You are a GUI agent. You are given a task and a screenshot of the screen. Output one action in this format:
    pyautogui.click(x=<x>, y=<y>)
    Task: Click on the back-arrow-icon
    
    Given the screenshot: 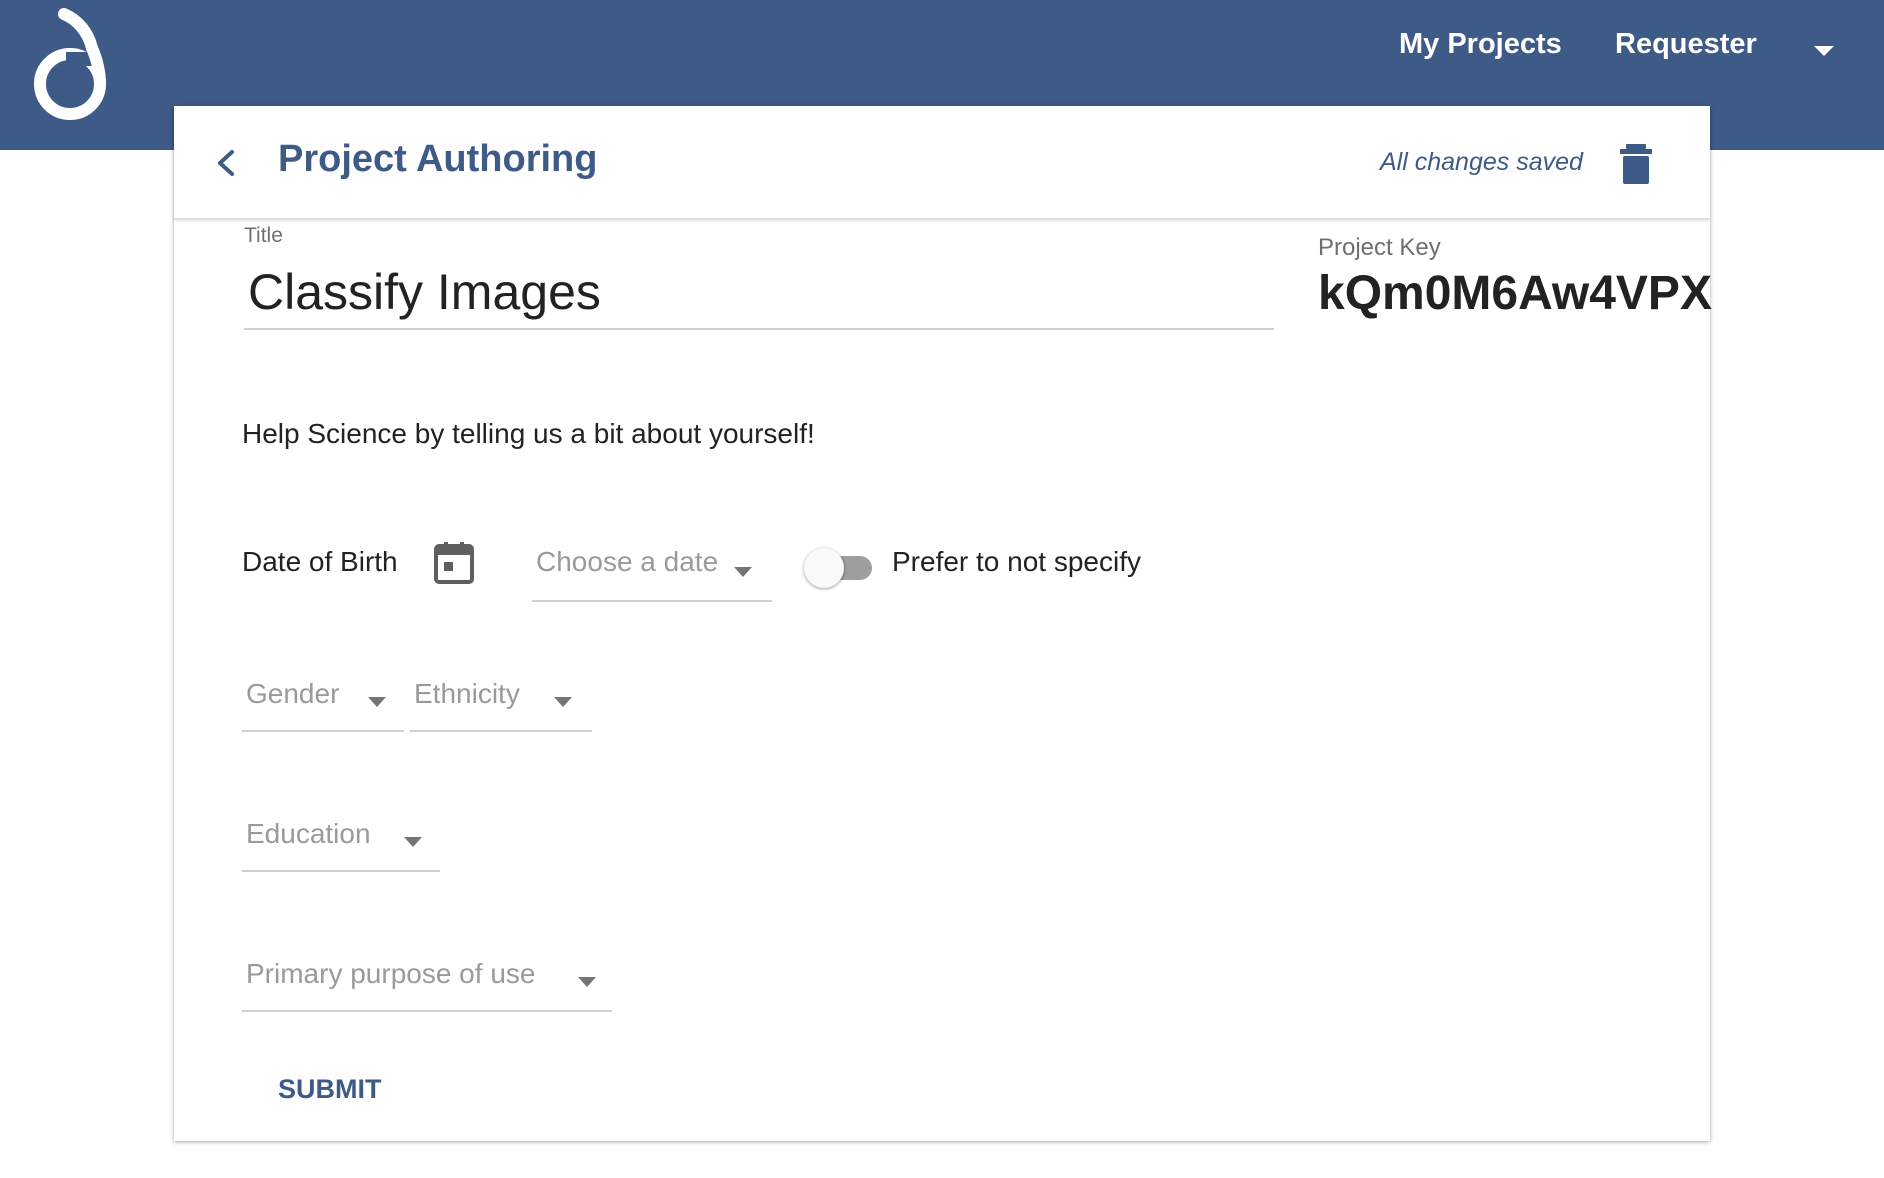 What is the action you would take?
    pyautogui.click(x=225, y=163)
    